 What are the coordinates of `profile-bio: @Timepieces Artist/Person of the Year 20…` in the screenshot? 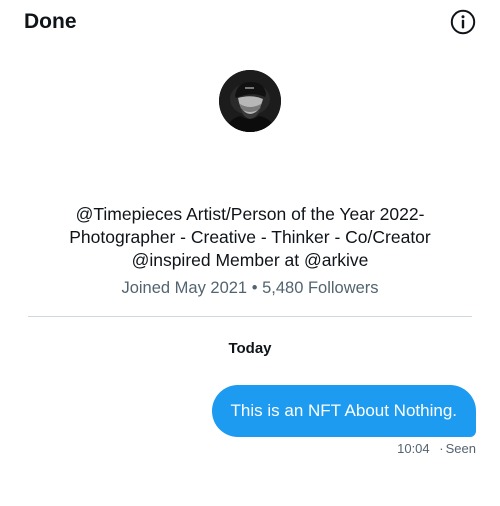 It's located at (250, 237).